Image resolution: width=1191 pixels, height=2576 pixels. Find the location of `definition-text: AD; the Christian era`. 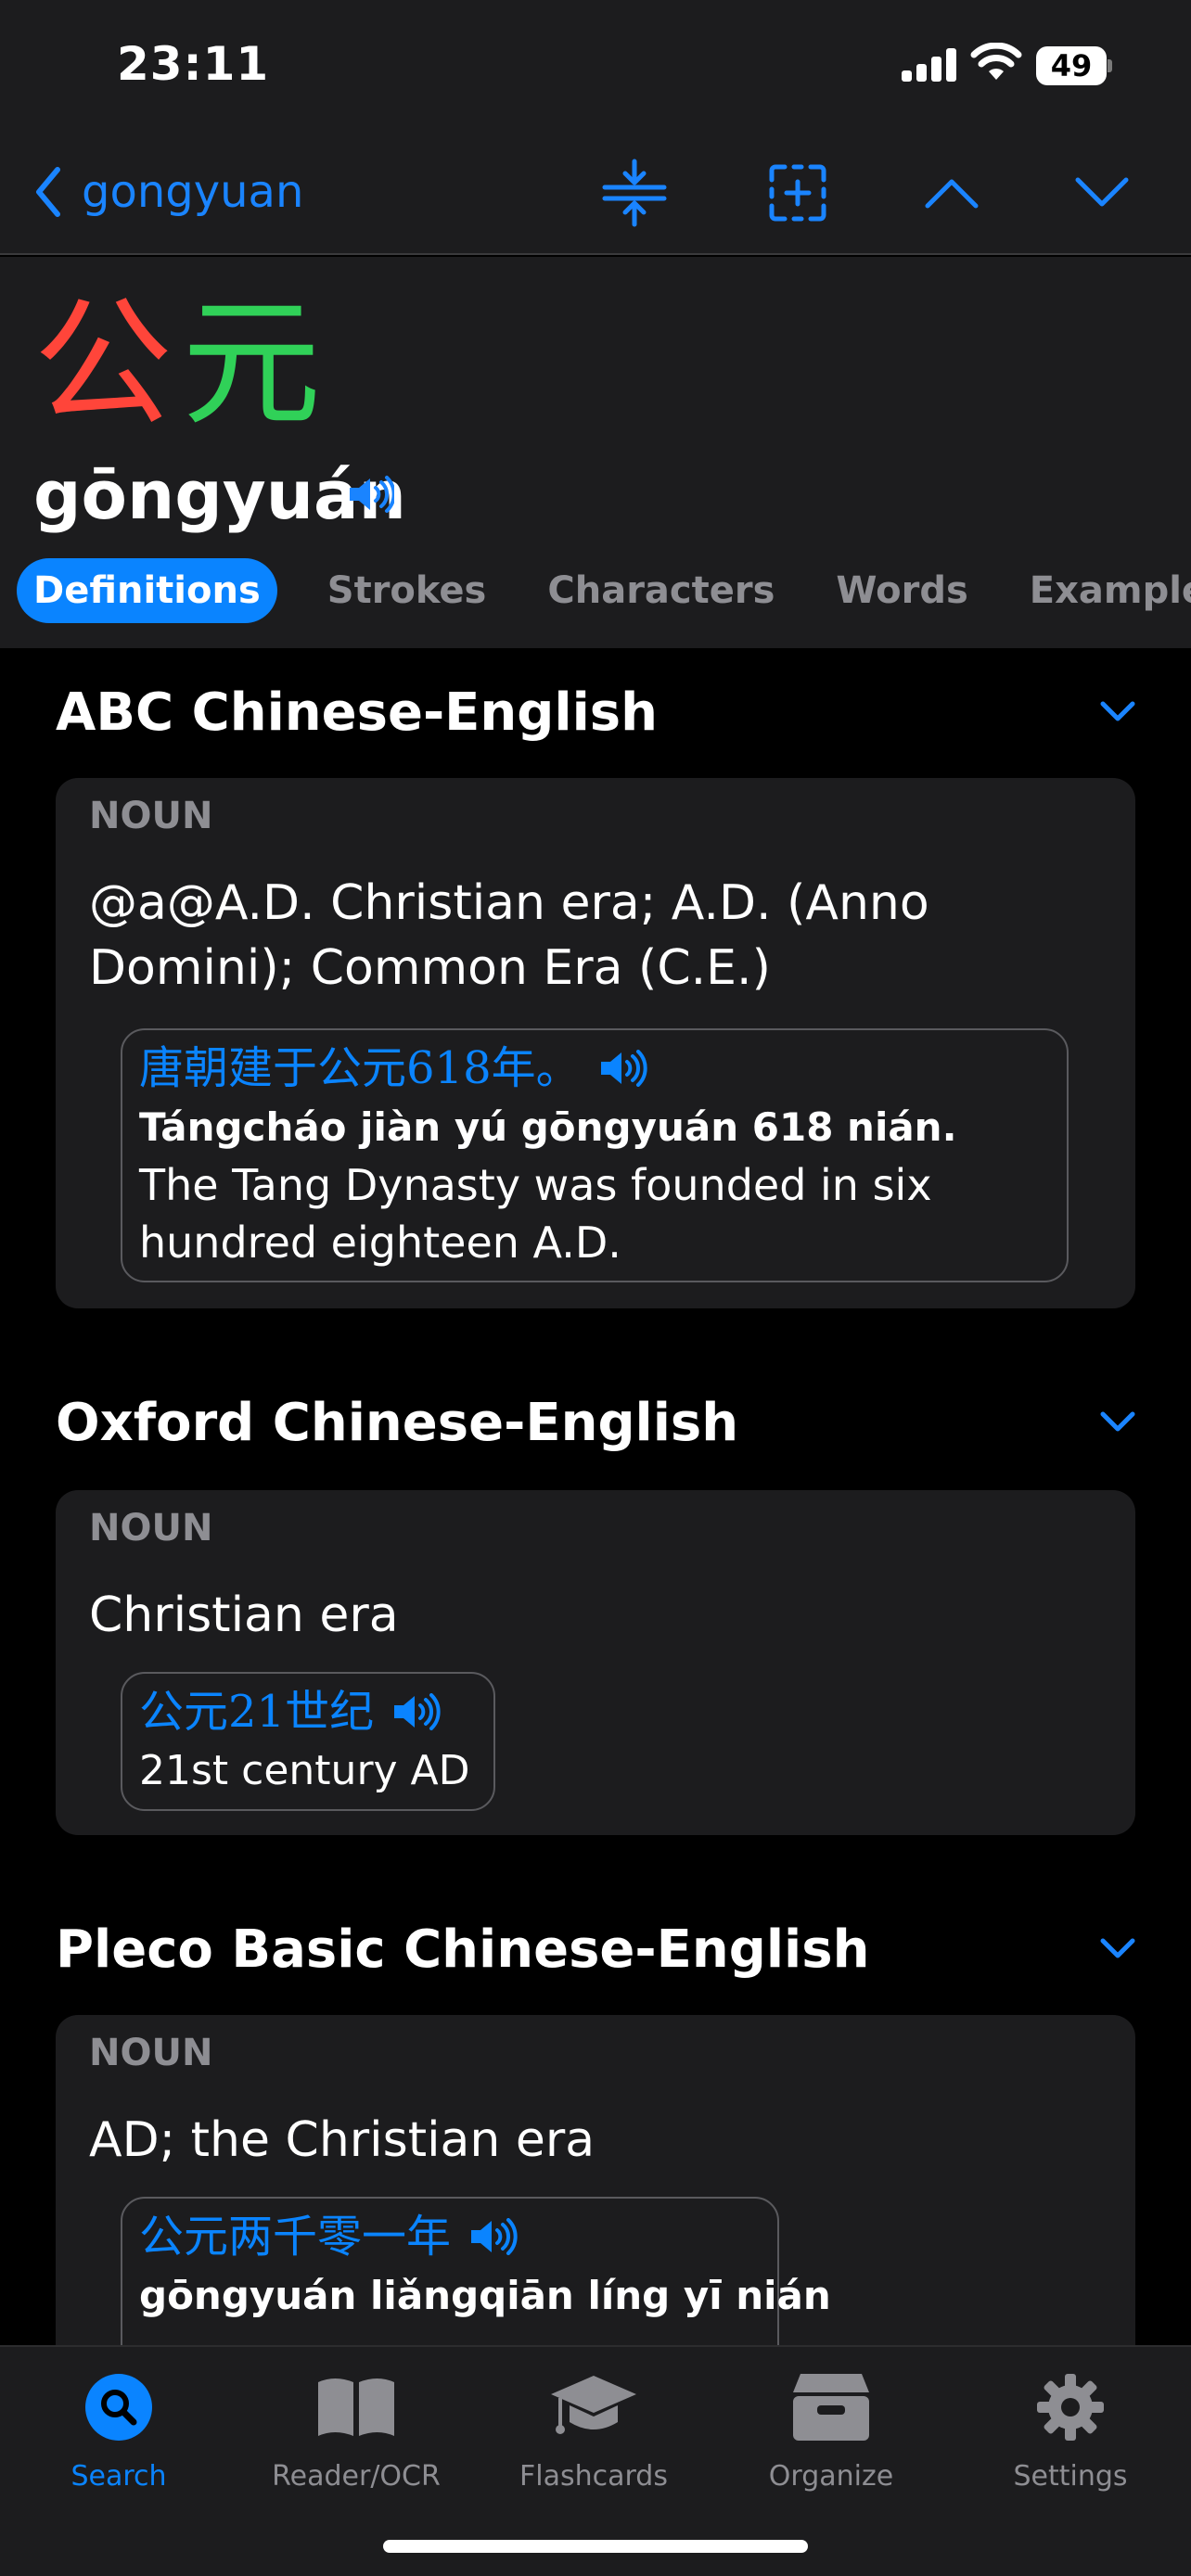

definition-text: AD; the Christian era is located at coordinates (342, 2140).